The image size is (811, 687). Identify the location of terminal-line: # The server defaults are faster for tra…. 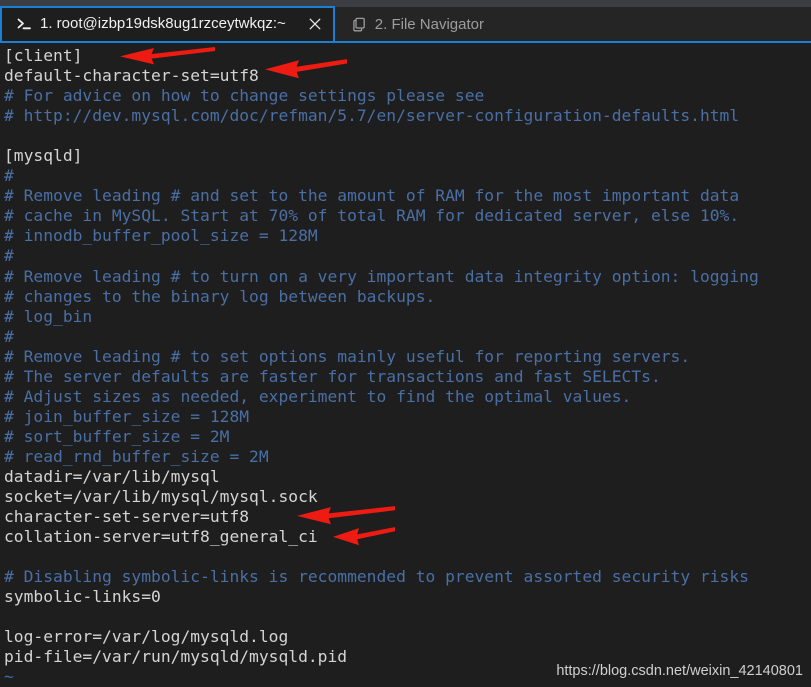
(332, 376).